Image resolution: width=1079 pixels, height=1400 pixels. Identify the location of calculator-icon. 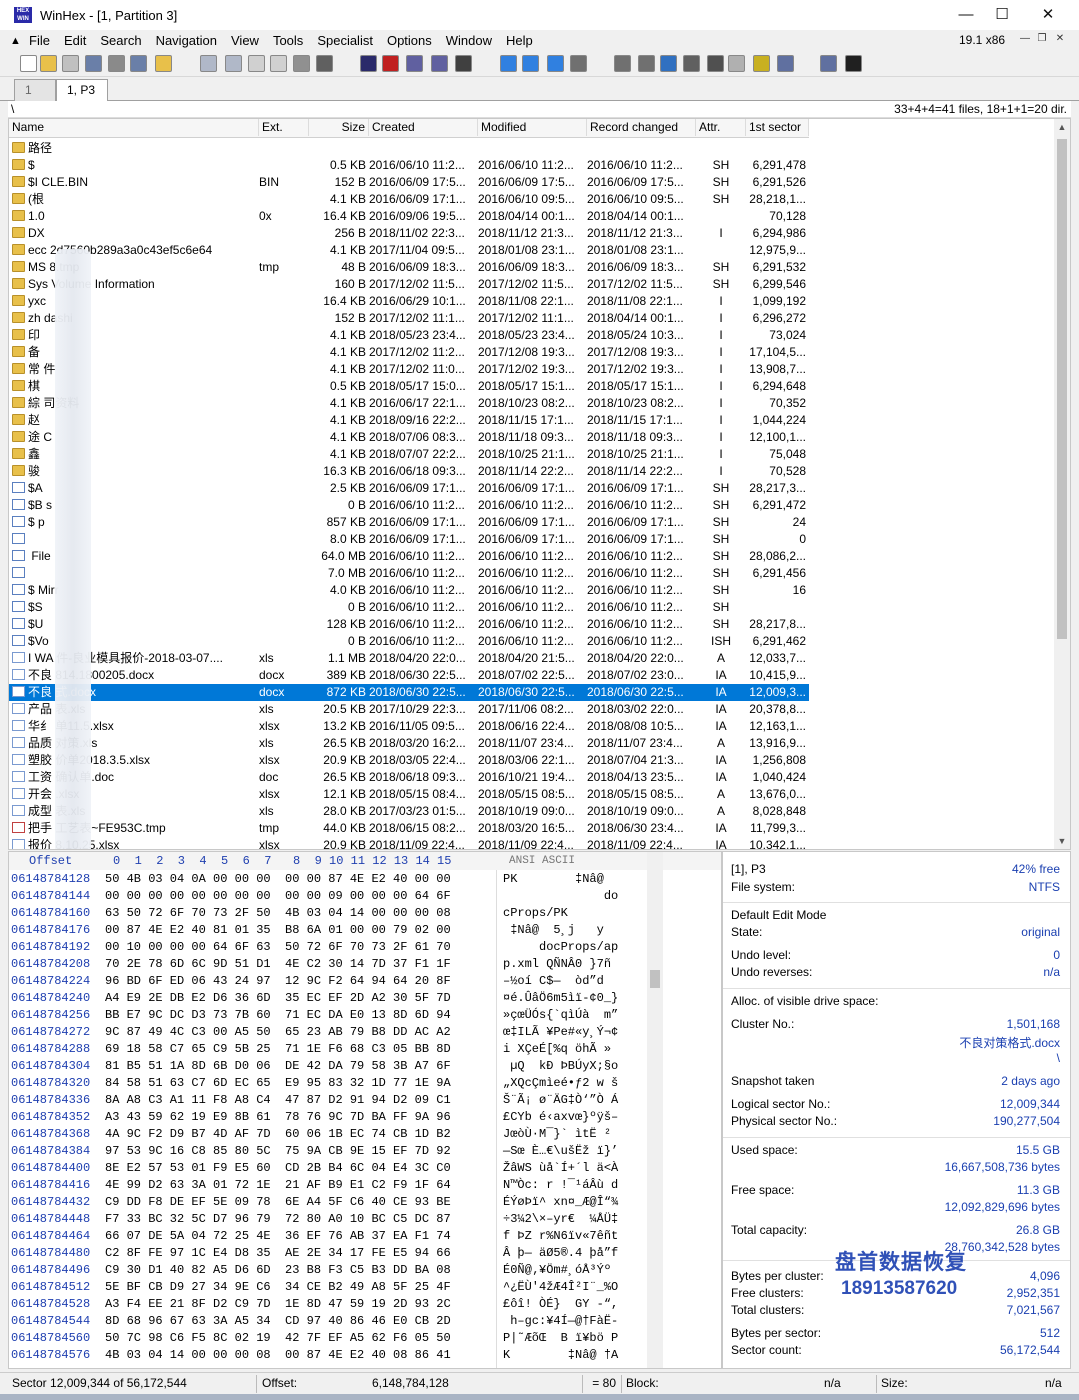
(622, 63).